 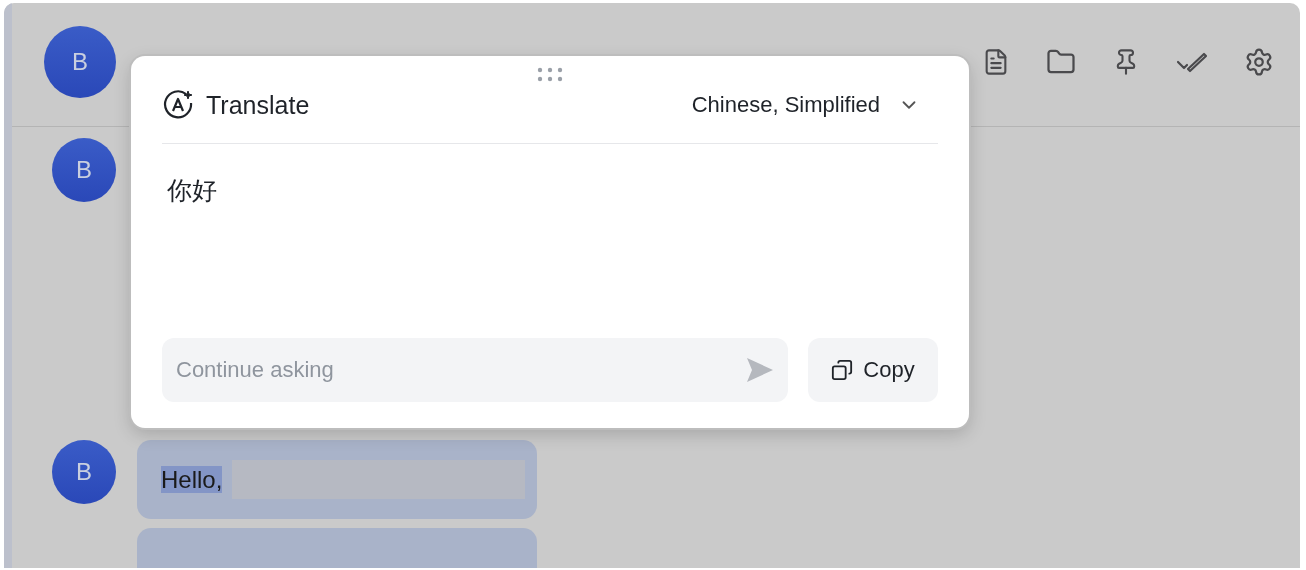 I want to click on translation-result: 你好, so click(x=192, y=190).